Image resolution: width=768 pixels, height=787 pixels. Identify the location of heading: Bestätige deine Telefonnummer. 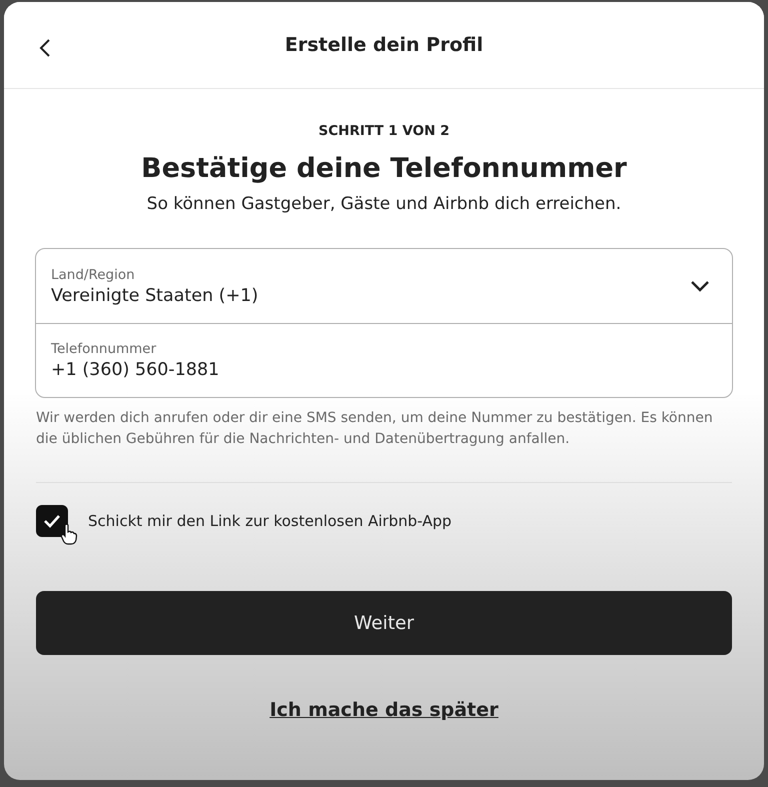
(384, 168).